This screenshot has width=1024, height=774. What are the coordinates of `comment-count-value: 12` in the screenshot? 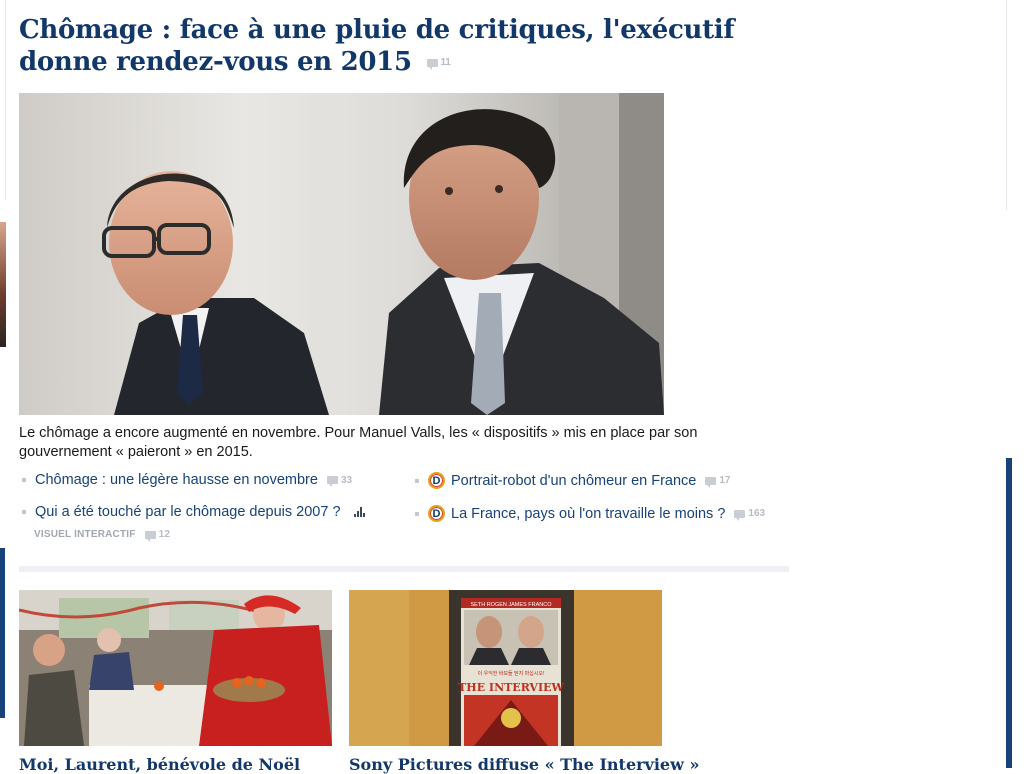 It's located at (164, 534).